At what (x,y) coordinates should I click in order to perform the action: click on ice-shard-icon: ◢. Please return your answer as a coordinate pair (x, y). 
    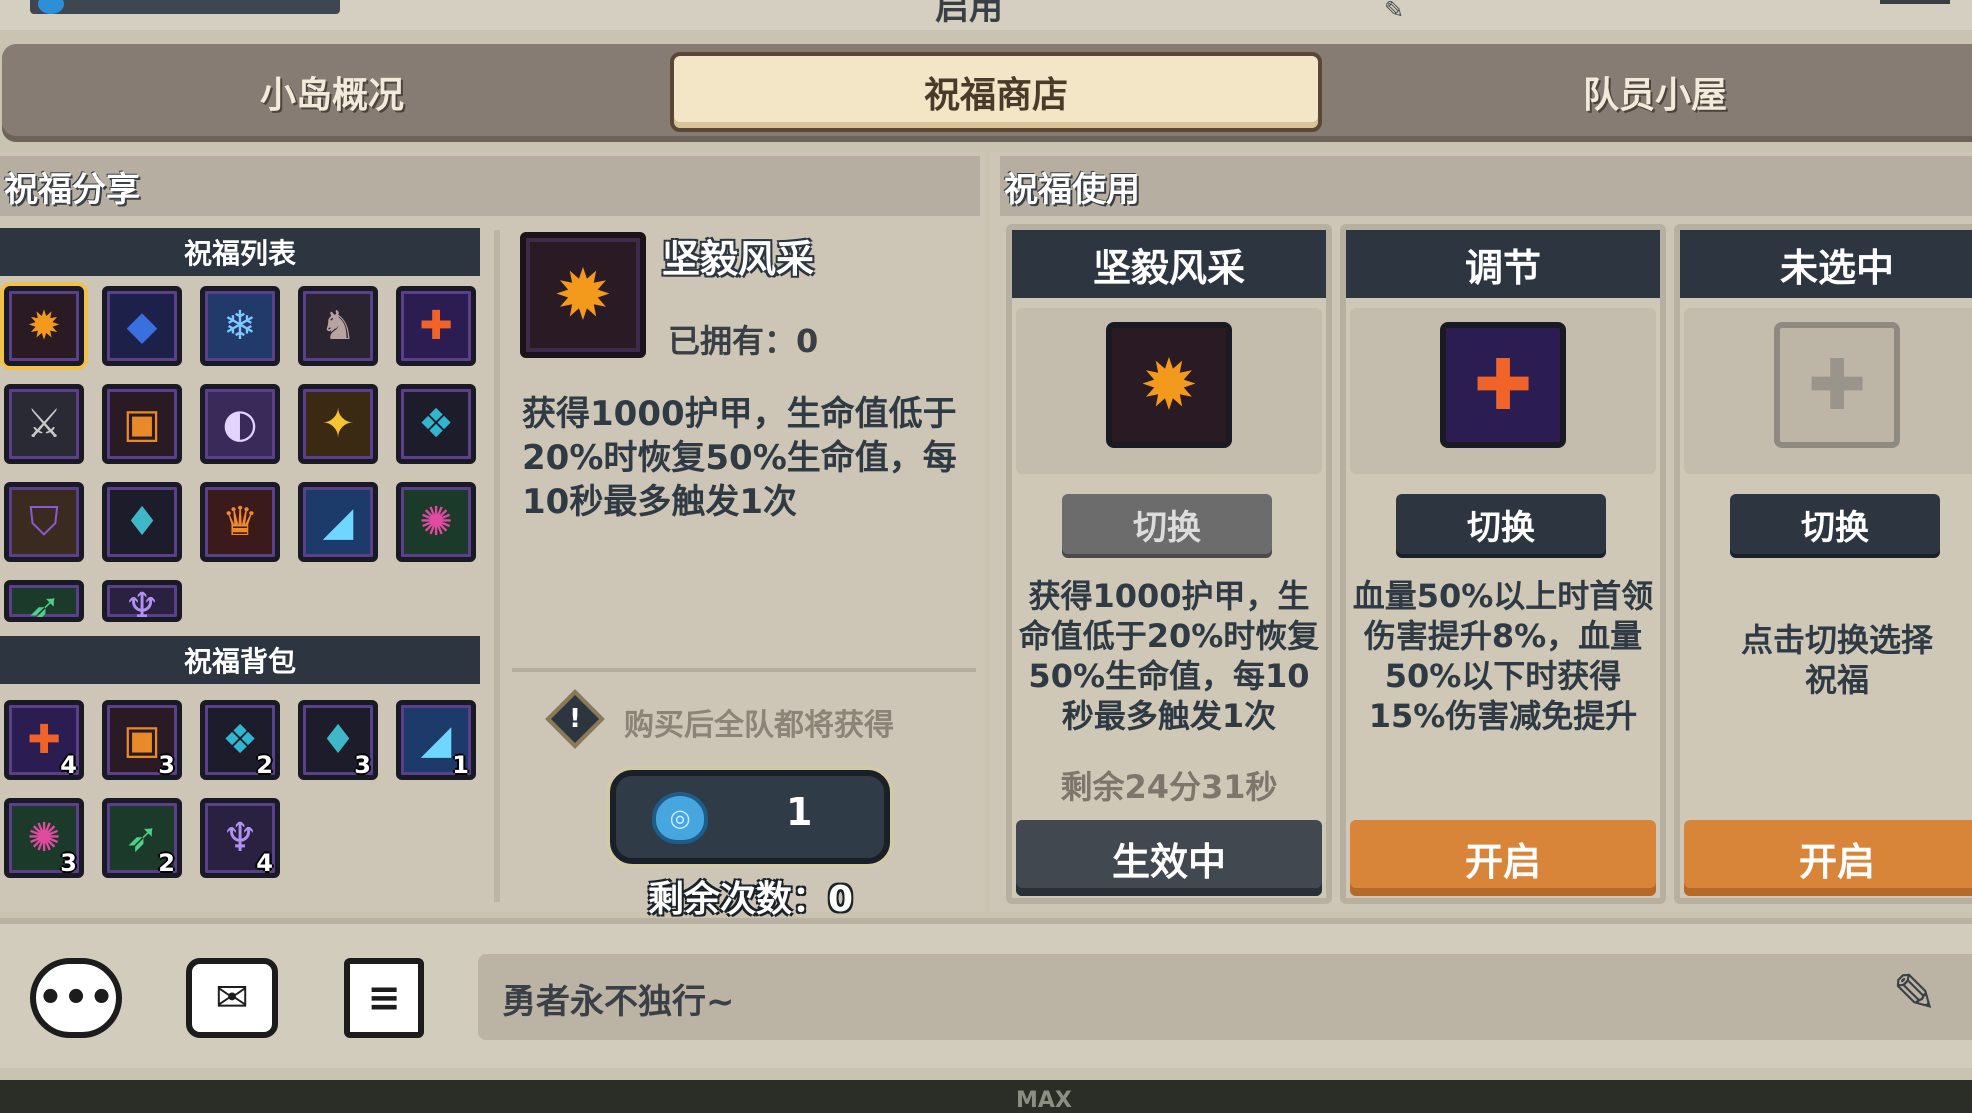
    Looking at the image, I should click on (338, 522).